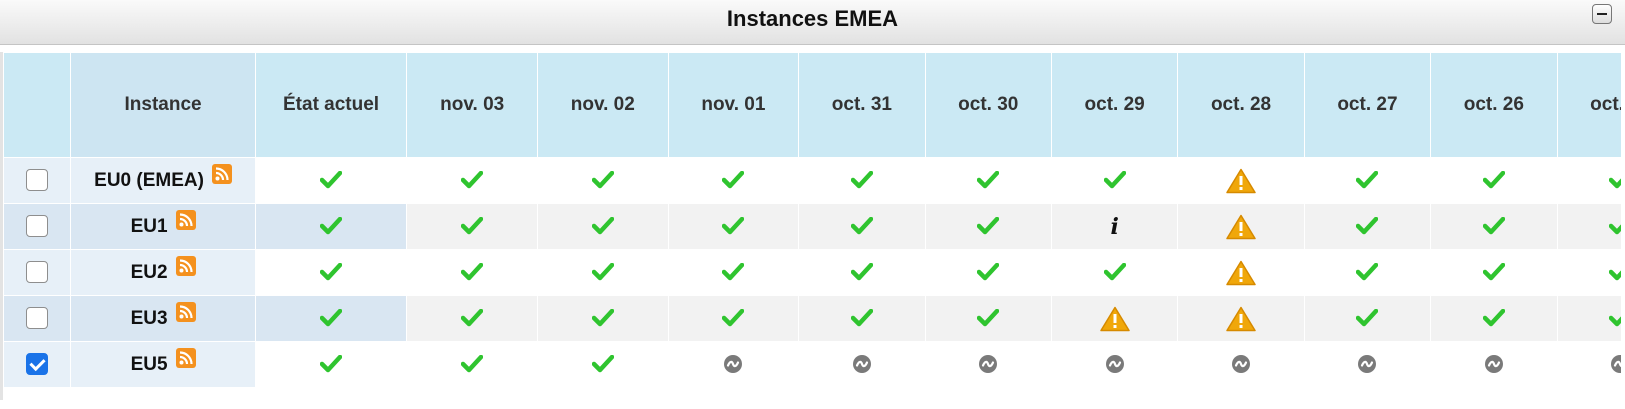 The height and width of the screenshot is (409, 1625). Describe the element at coordinates (1367, 105) in the screenshot. I see `header-date: oct. 27` at that location.